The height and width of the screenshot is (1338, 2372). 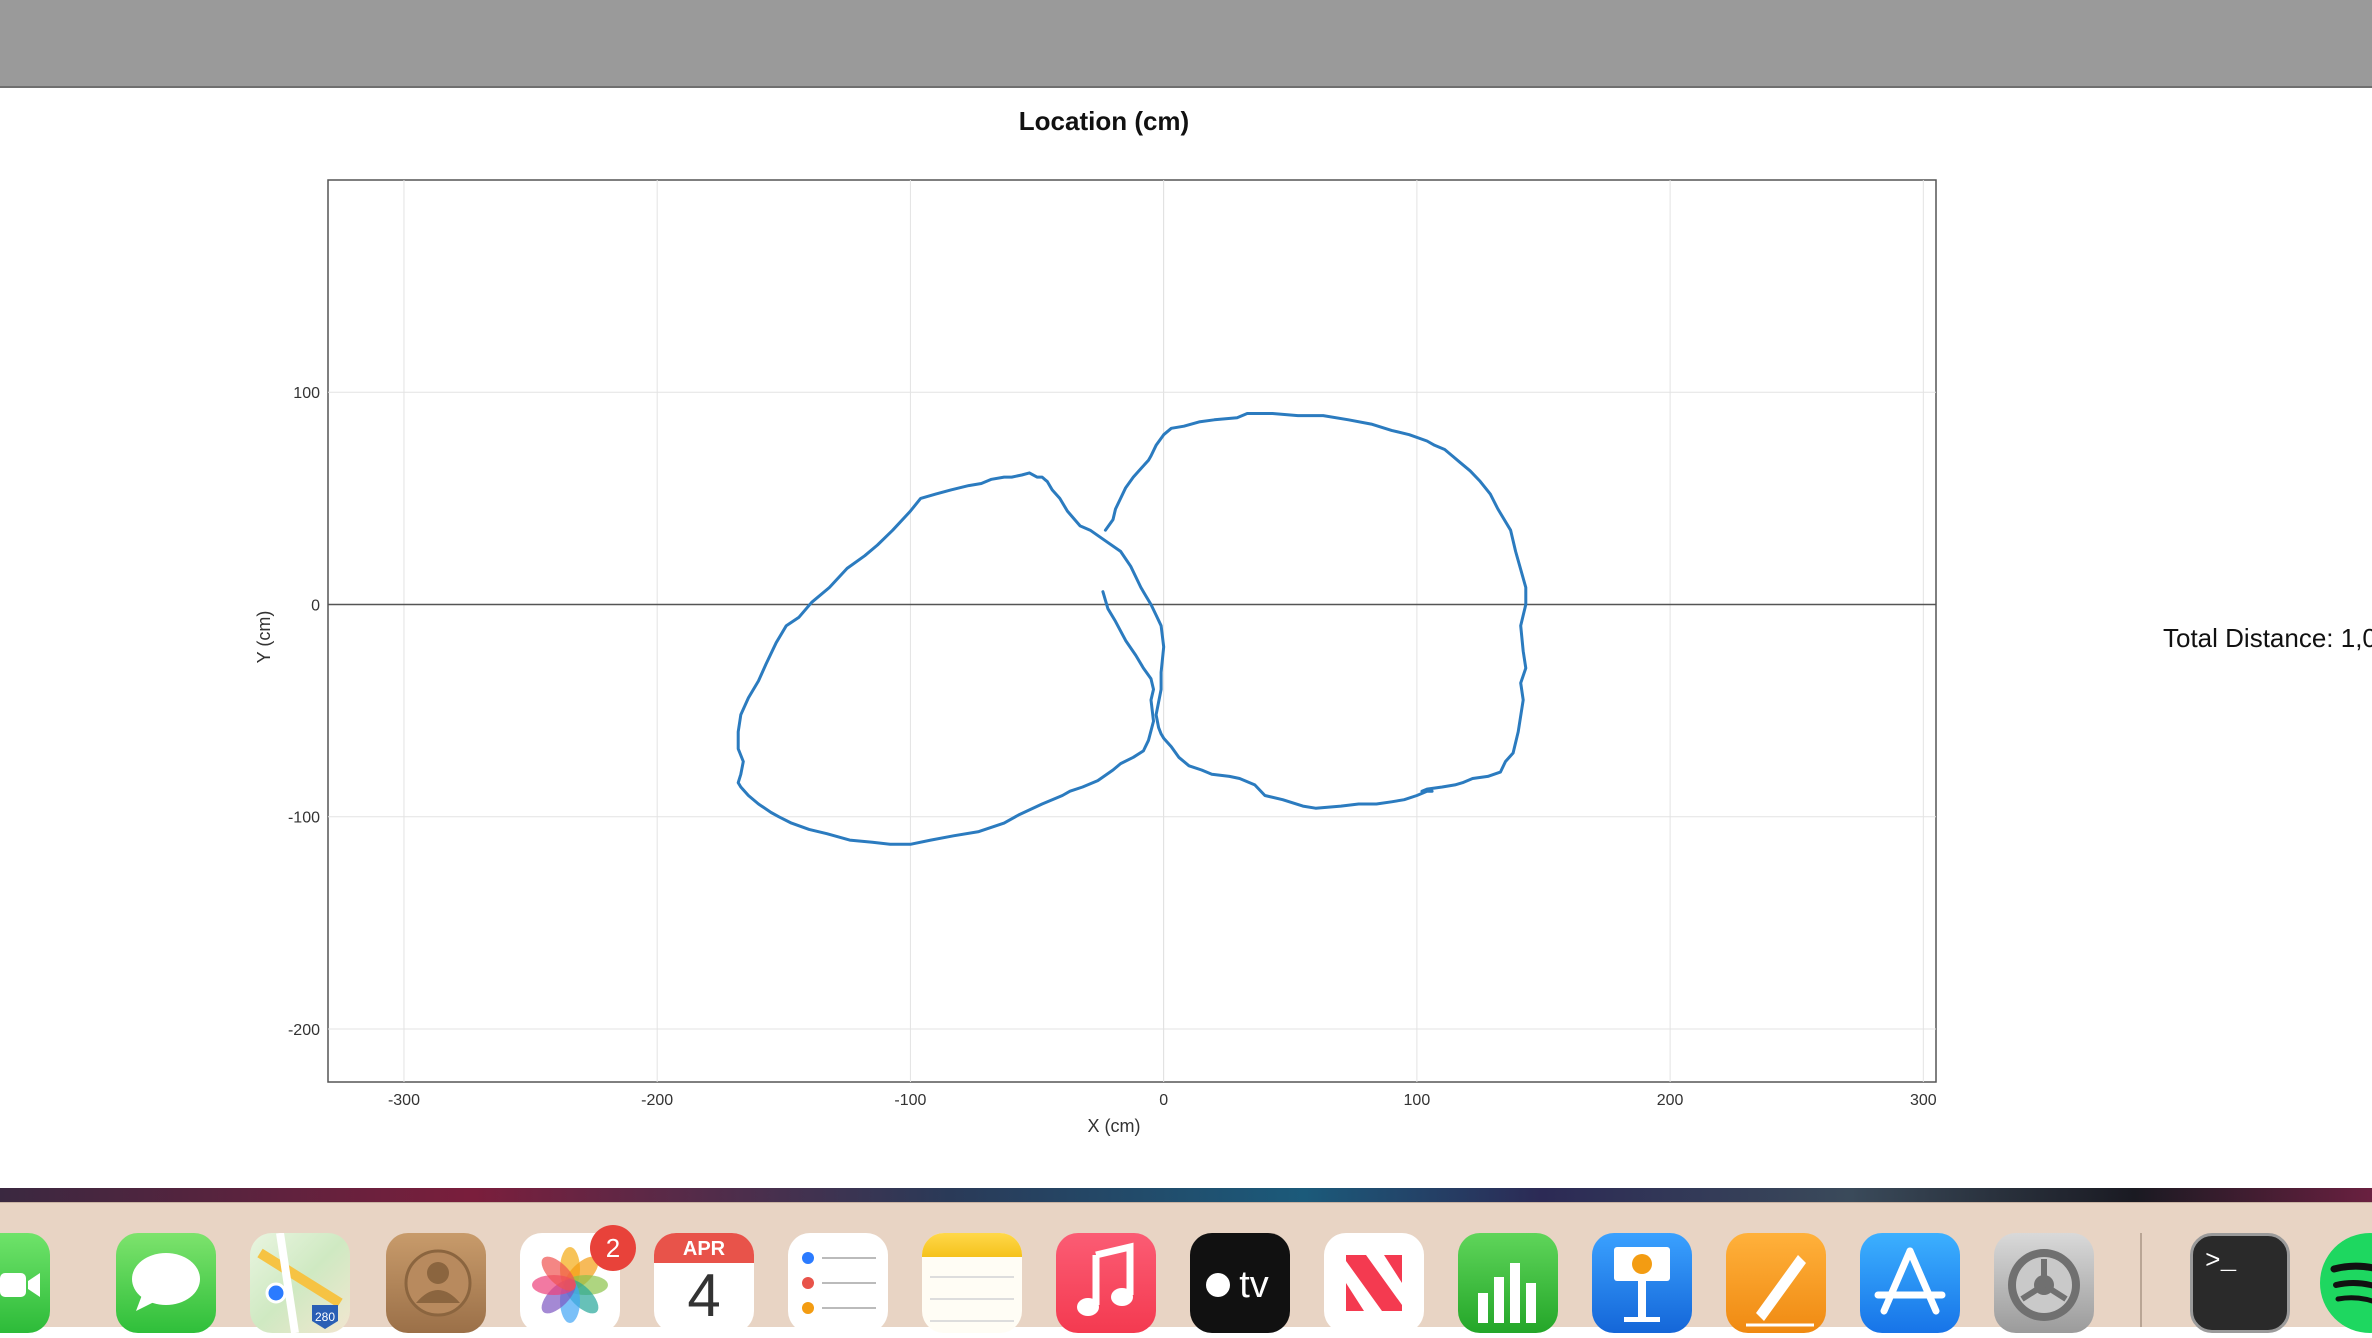 What do you see at coordinates (2240, 1283) in the screenshot?
I see `terminal-icon: >_` at bounding box center [2240, 1283].